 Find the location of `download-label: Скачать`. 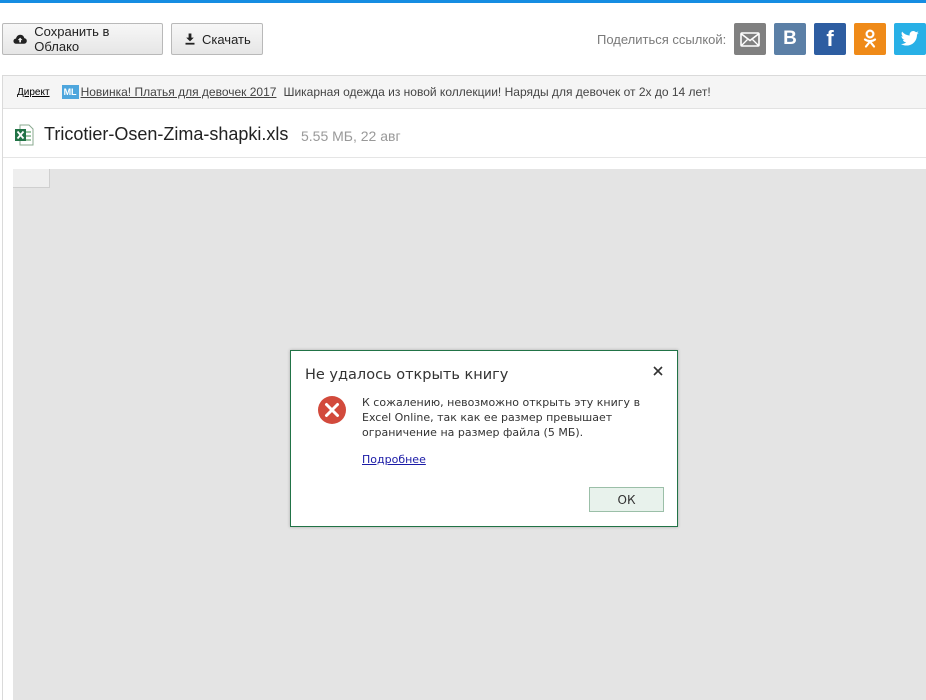

download-label: Скачать is located at coordinates (226, 39).